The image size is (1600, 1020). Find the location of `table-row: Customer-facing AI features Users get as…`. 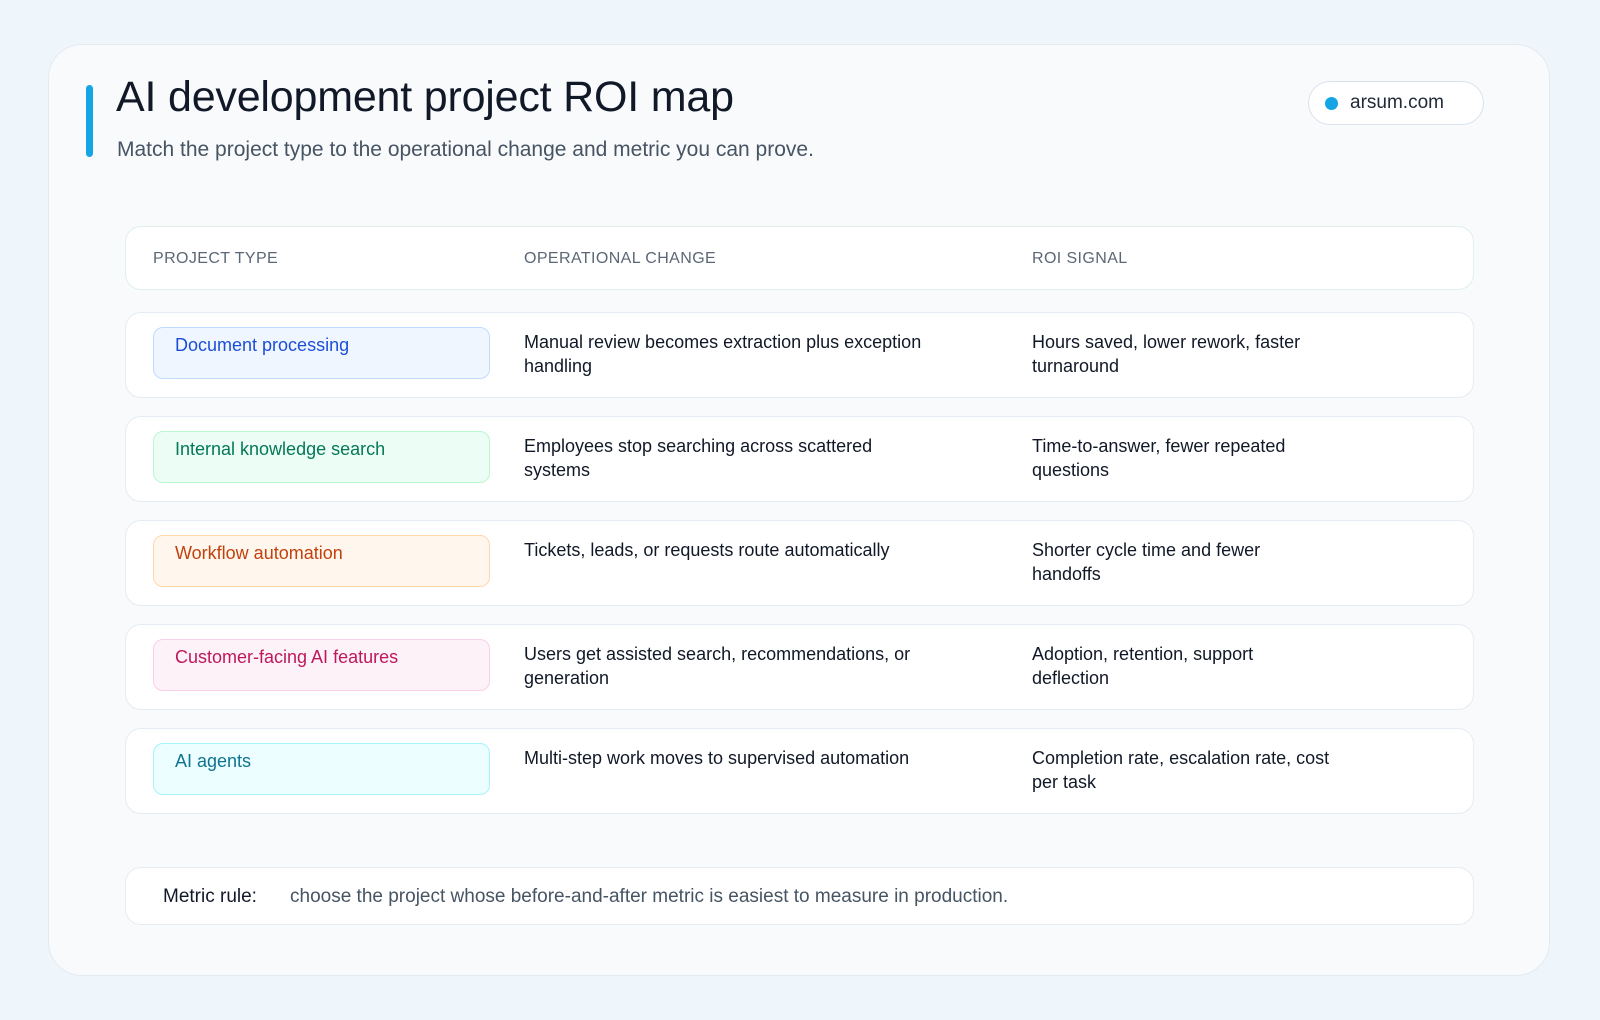

table-row: Customer-facing AI features Users get as… is located at coordinates (799, 667).